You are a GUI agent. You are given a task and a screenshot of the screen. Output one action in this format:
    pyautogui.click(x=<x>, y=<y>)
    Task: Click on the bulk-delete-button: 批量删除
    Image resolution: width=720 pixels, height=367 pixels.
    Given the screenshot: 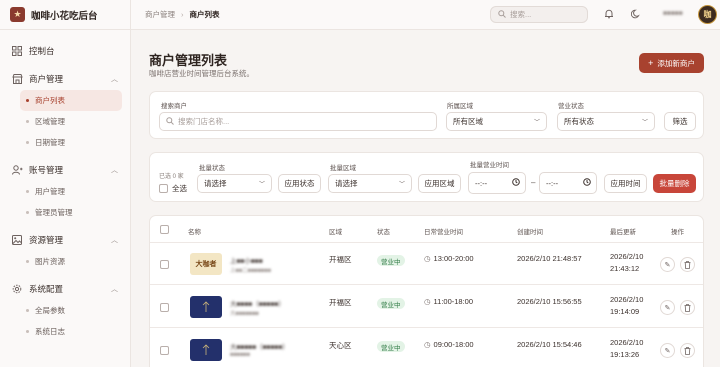 What is the action you would take?
    pyautogui.click(x=674, y=183)
    